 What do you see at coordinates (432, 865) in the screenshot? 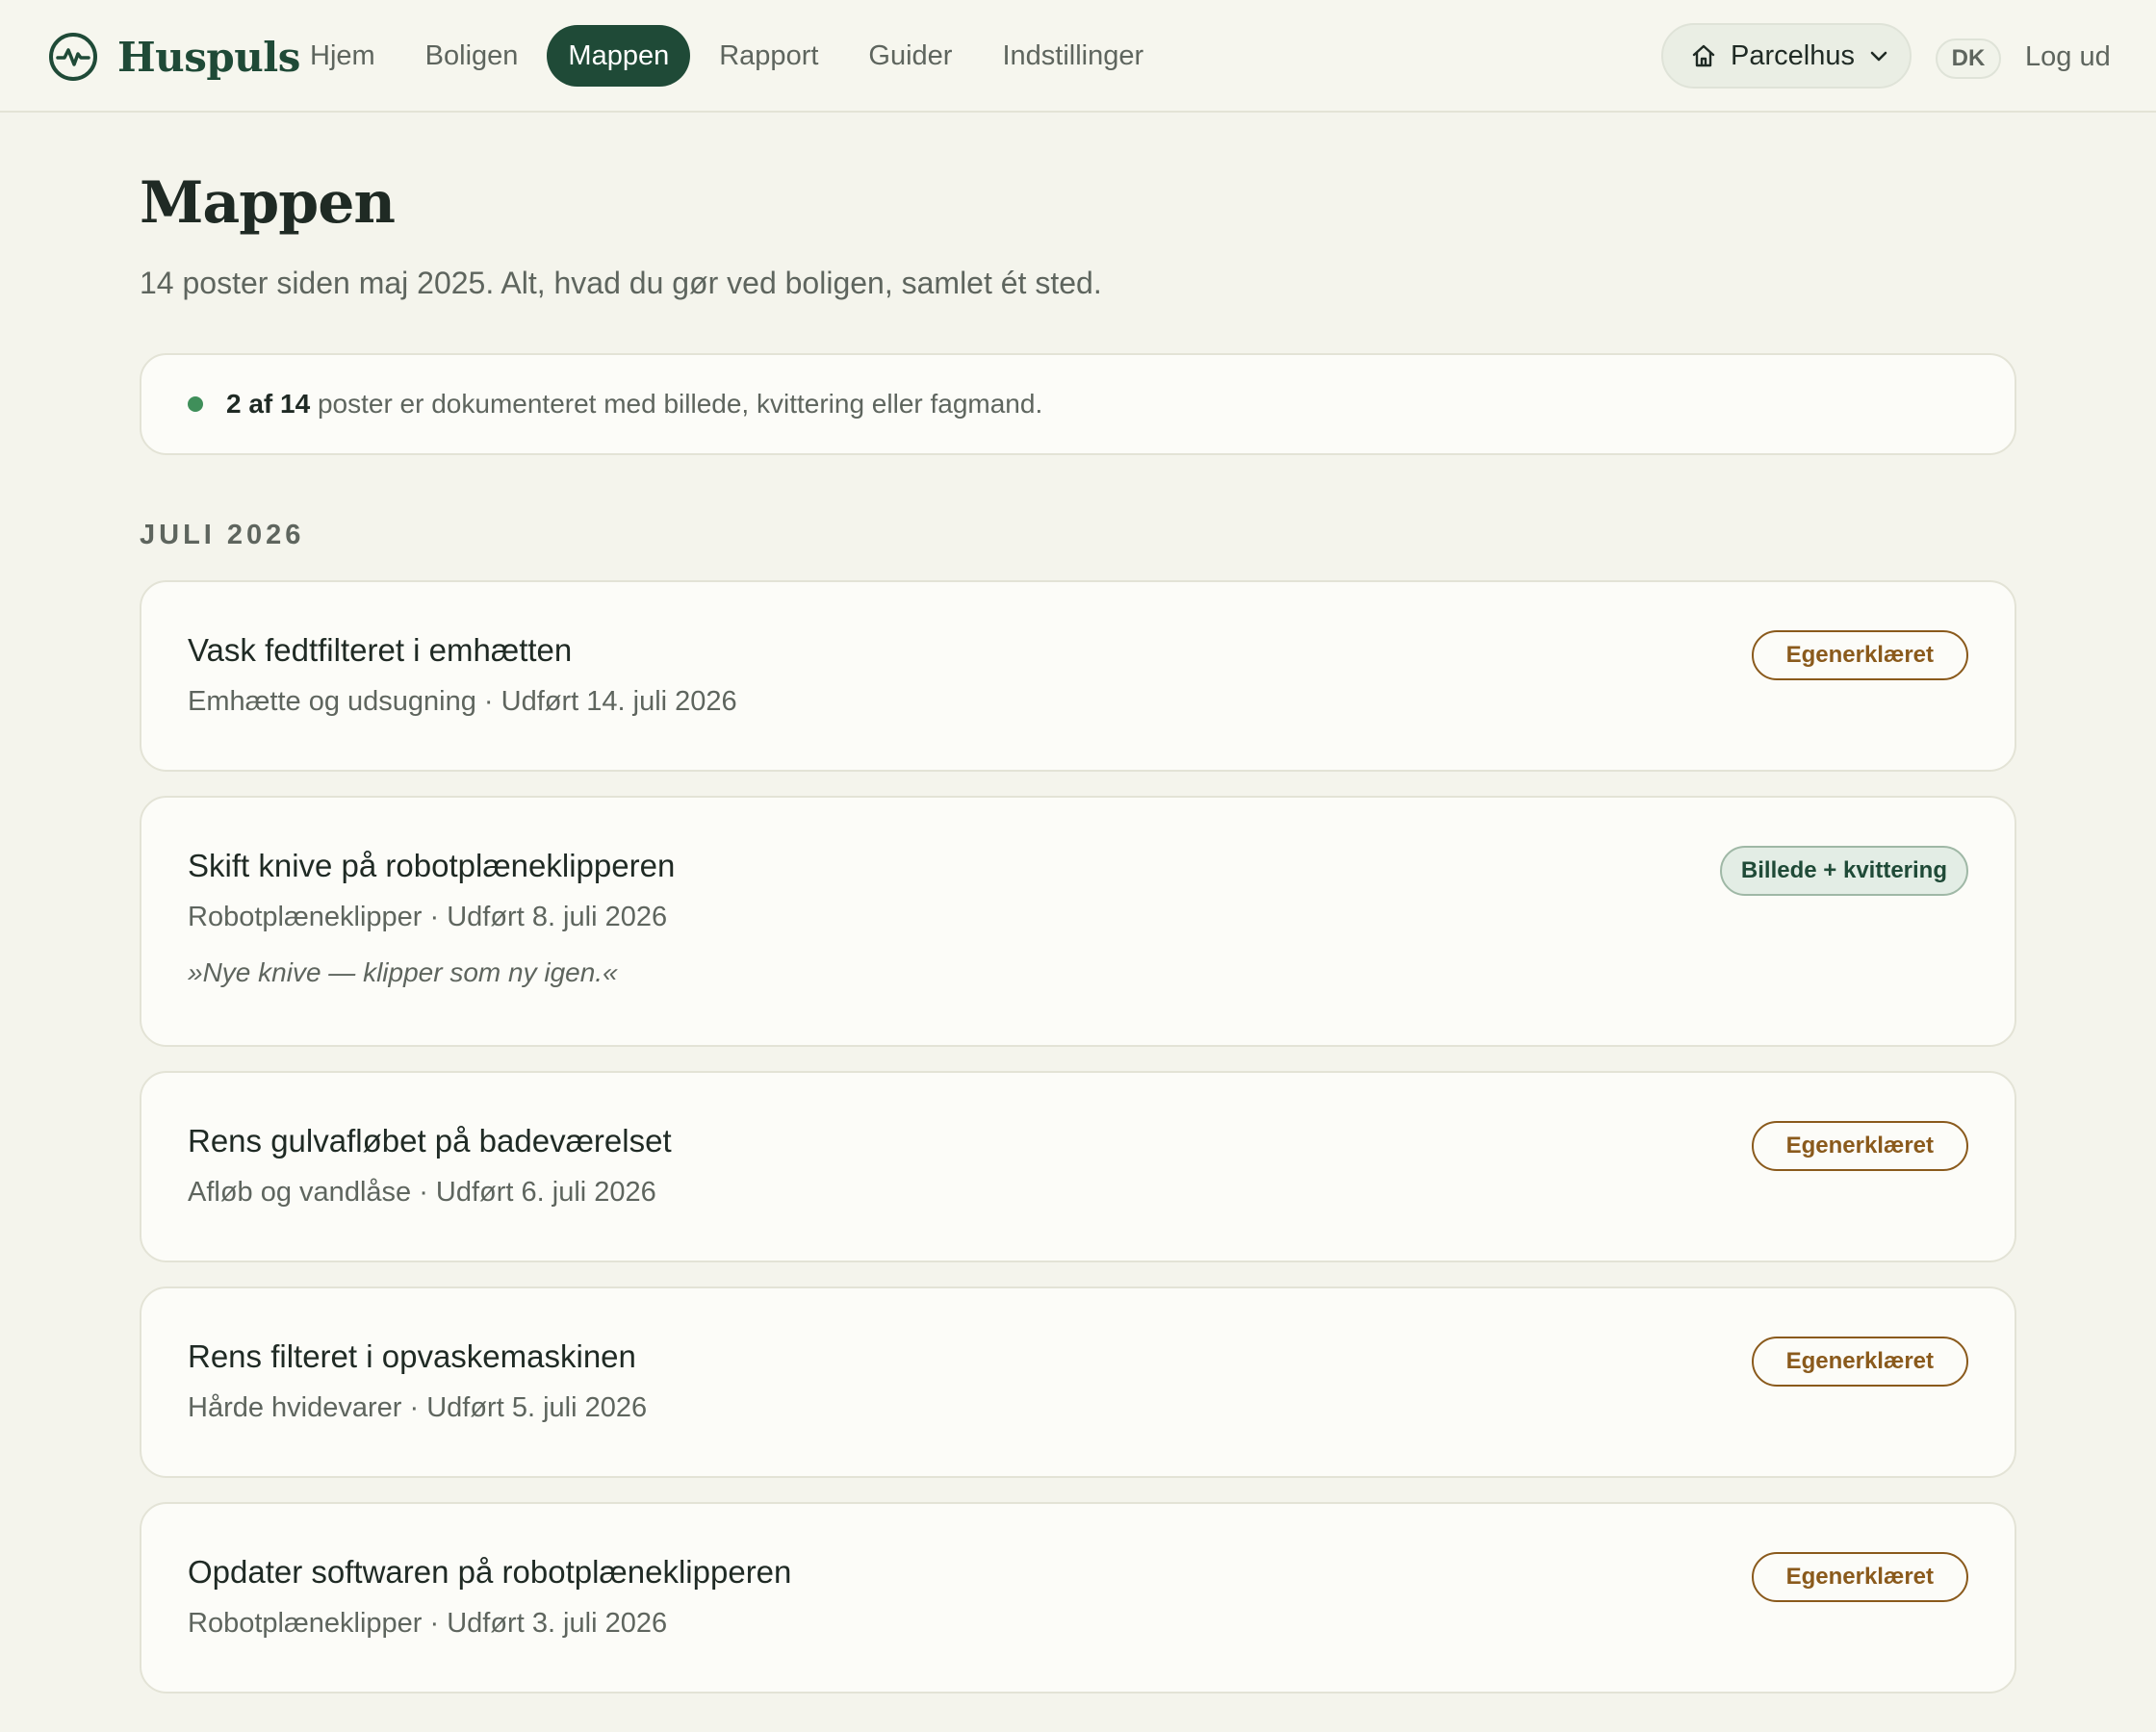
I see `entry-title: Skift knive på robotplæneklipperen` at bounding box center [432, 865].